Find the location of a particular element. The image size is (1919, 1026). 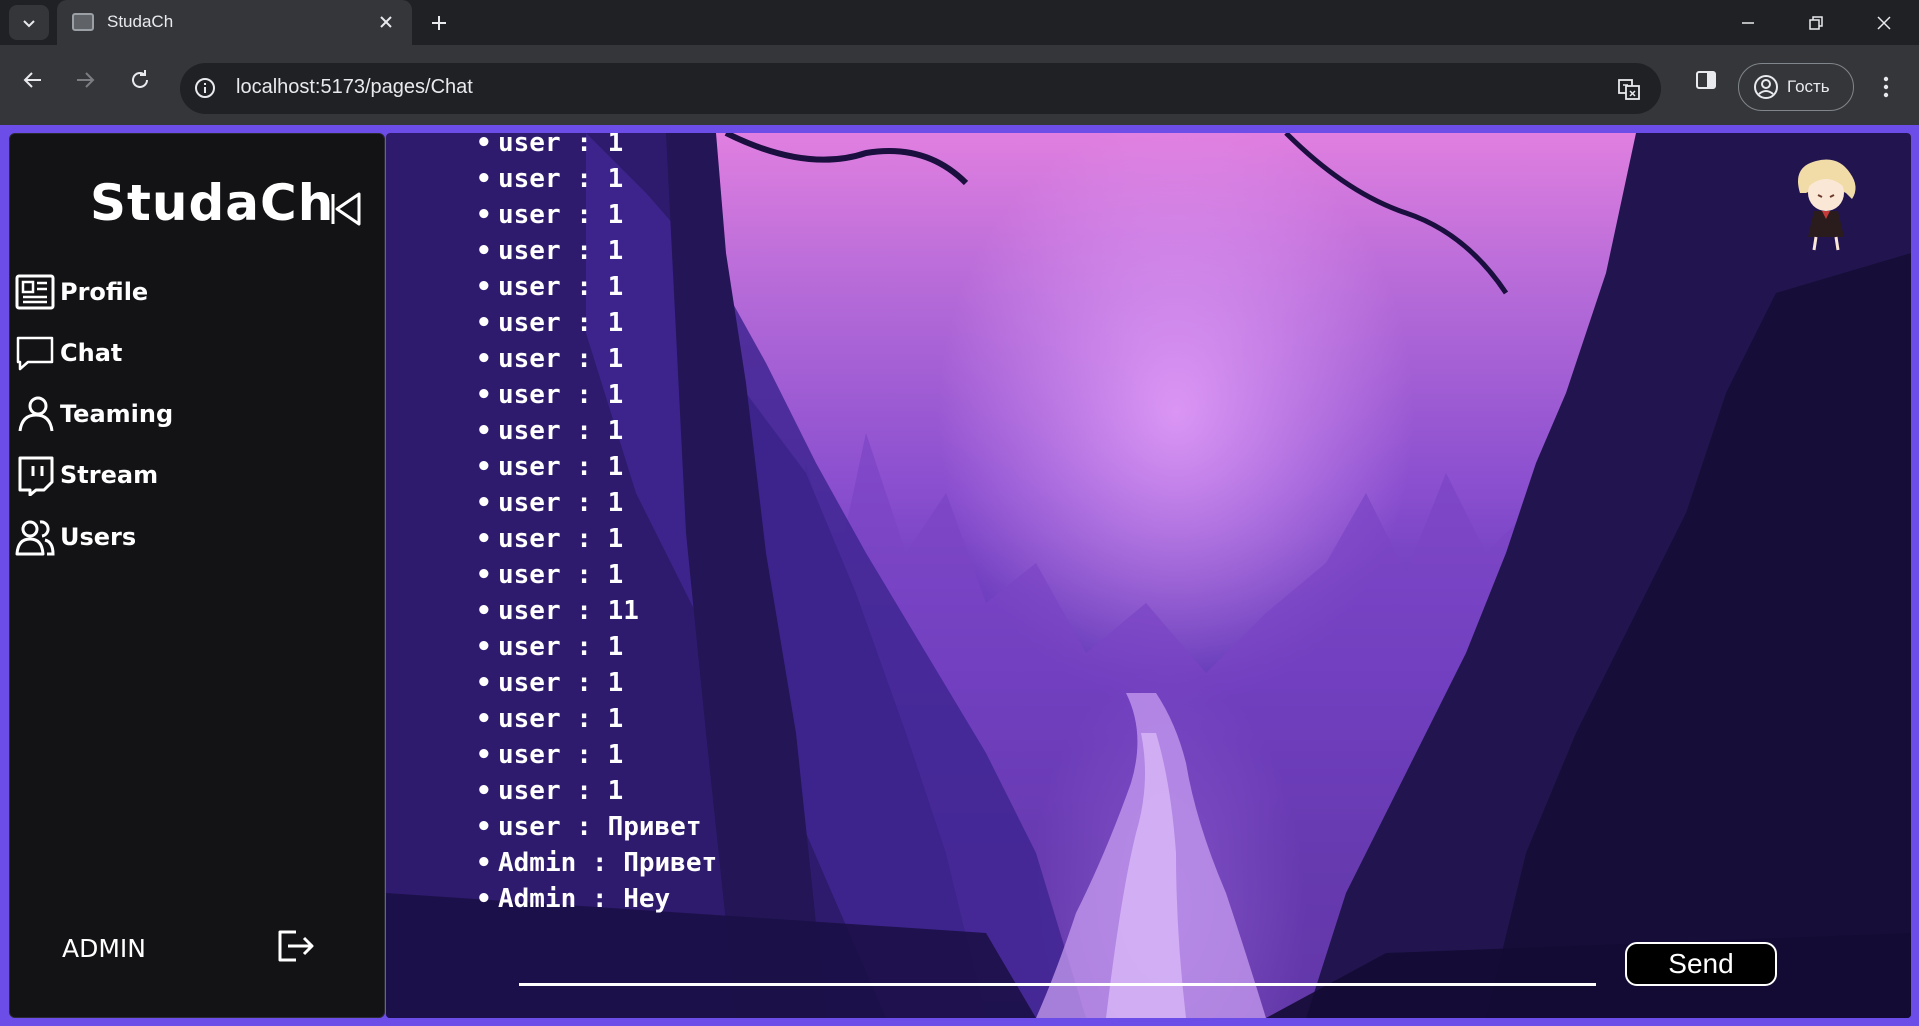

sidebar-item-users: Users is located at coordinates (164, 537).